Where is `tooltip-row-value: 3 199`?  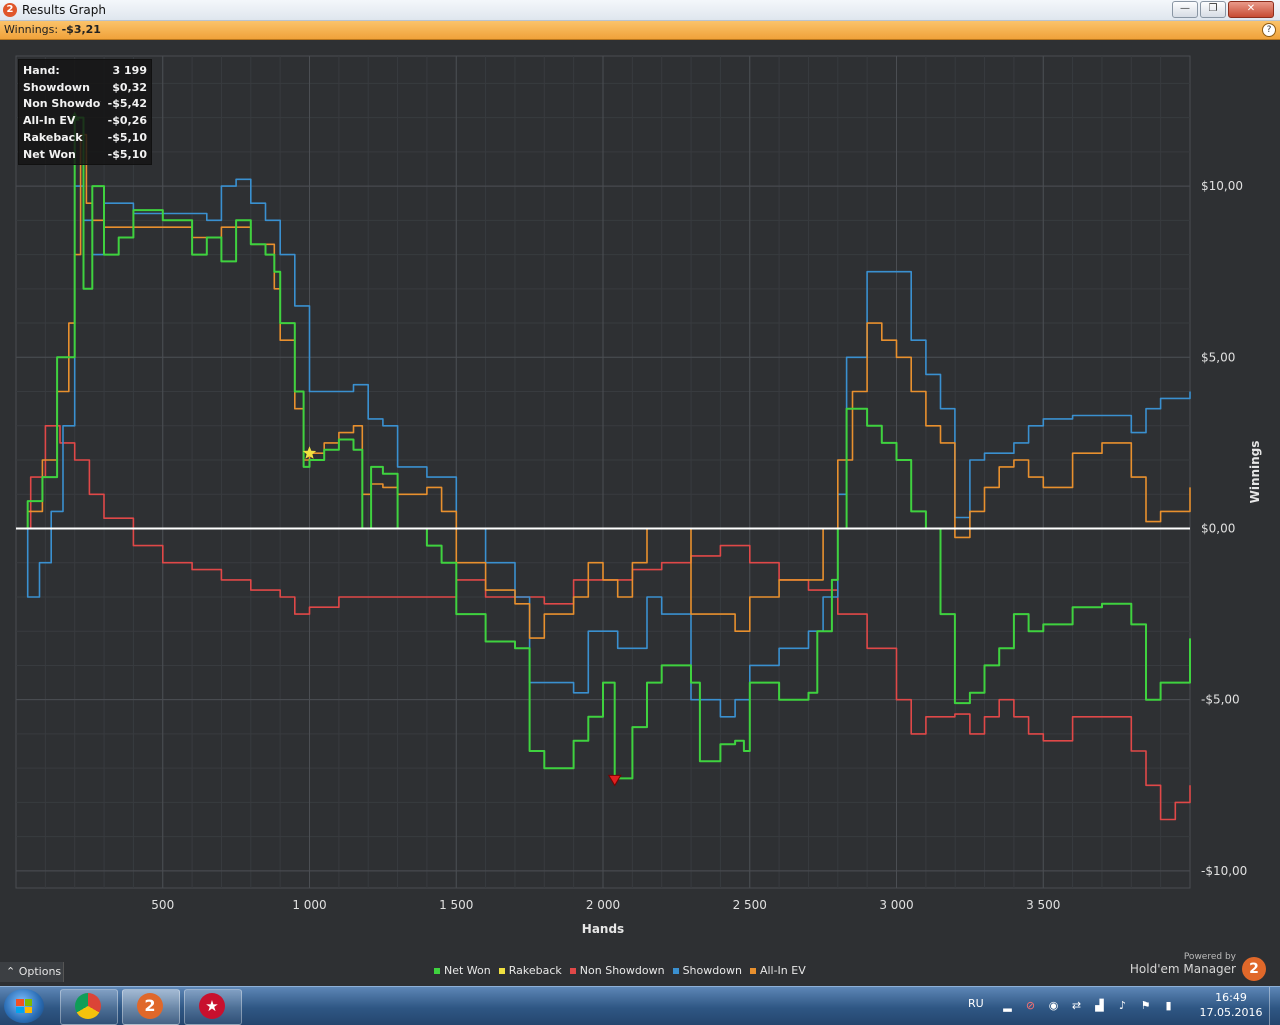
tooltip-row-value: 3 199 is located at coordinates (129, 70).